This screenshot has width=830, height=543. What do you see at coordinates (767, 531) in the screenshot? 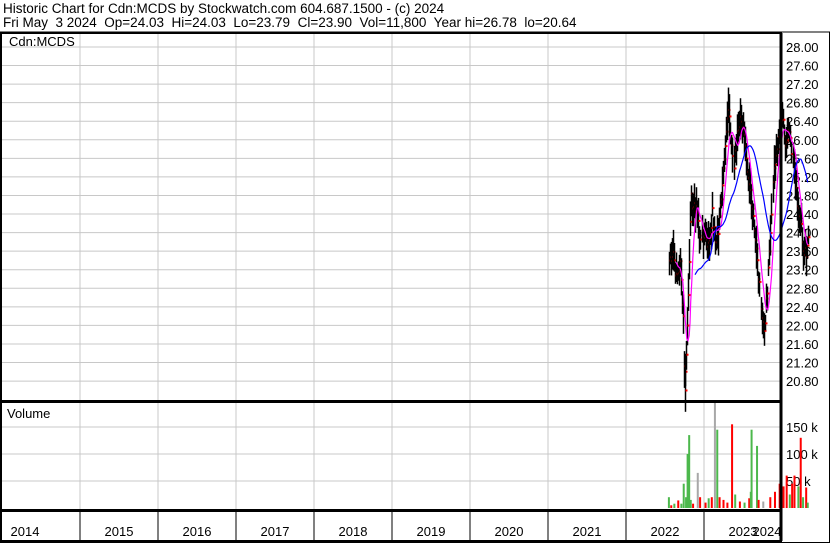
I see `year-label: 2024` at bounding box center [767, 531].